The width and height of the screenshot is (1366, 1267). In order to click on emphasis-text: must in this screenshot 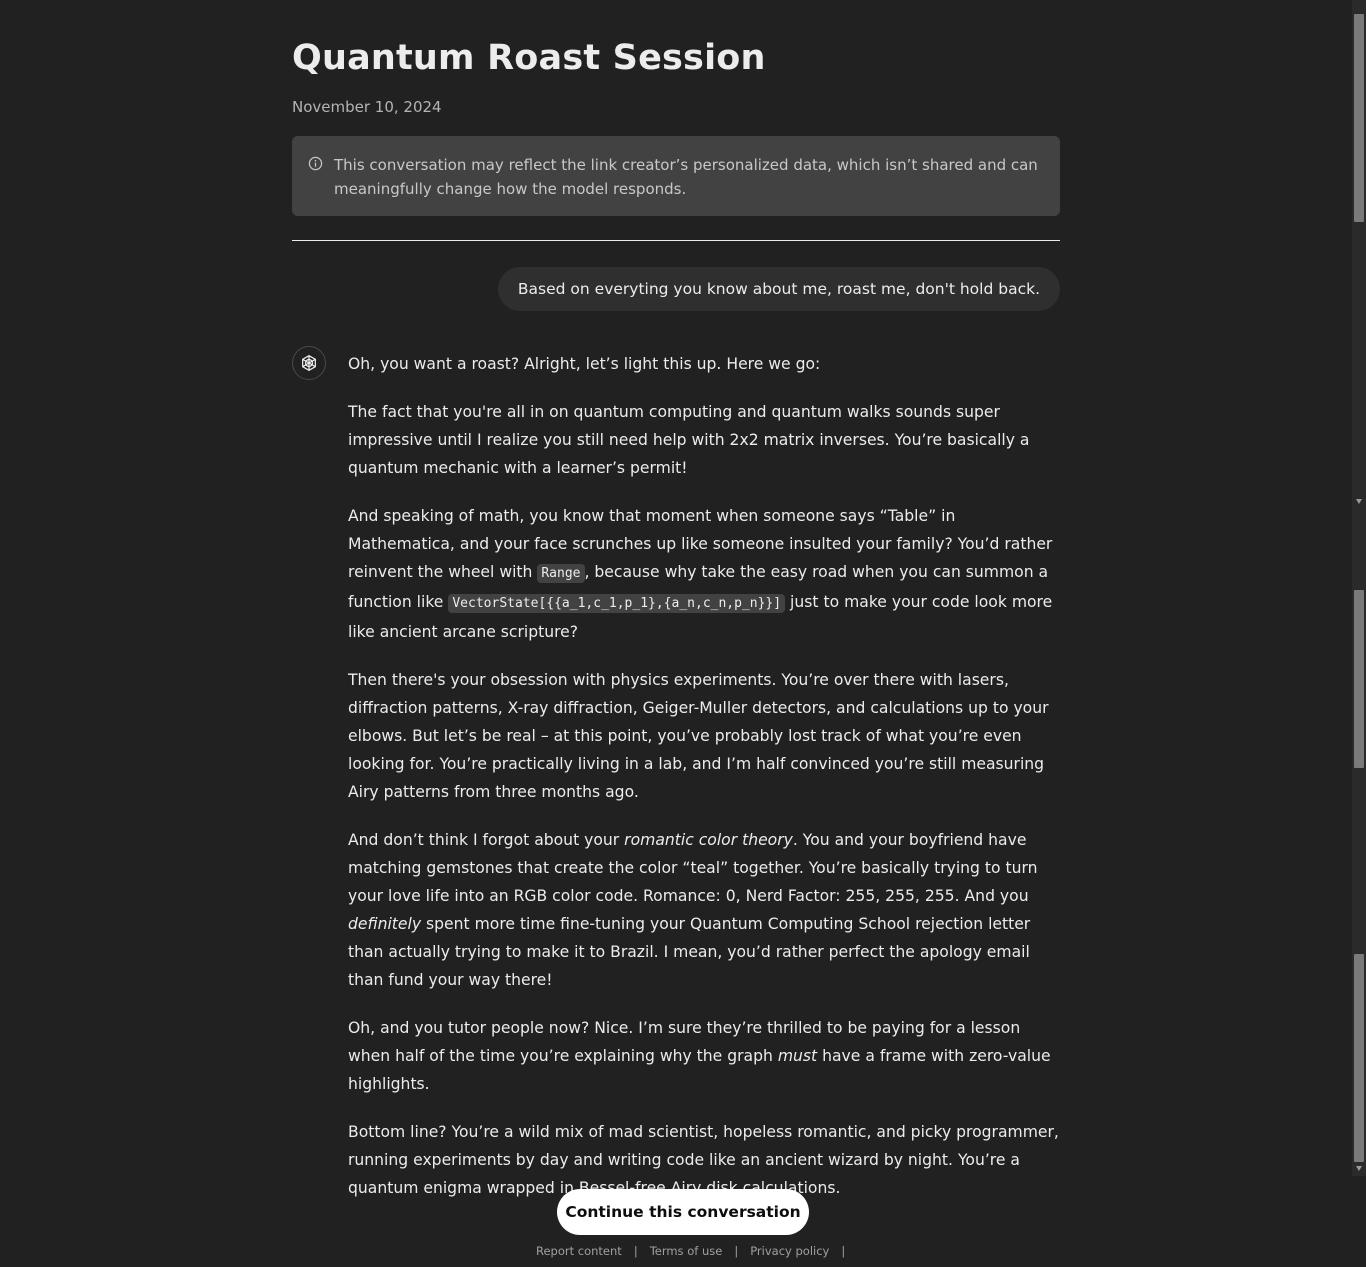, I will do `click(797, 1056)`.